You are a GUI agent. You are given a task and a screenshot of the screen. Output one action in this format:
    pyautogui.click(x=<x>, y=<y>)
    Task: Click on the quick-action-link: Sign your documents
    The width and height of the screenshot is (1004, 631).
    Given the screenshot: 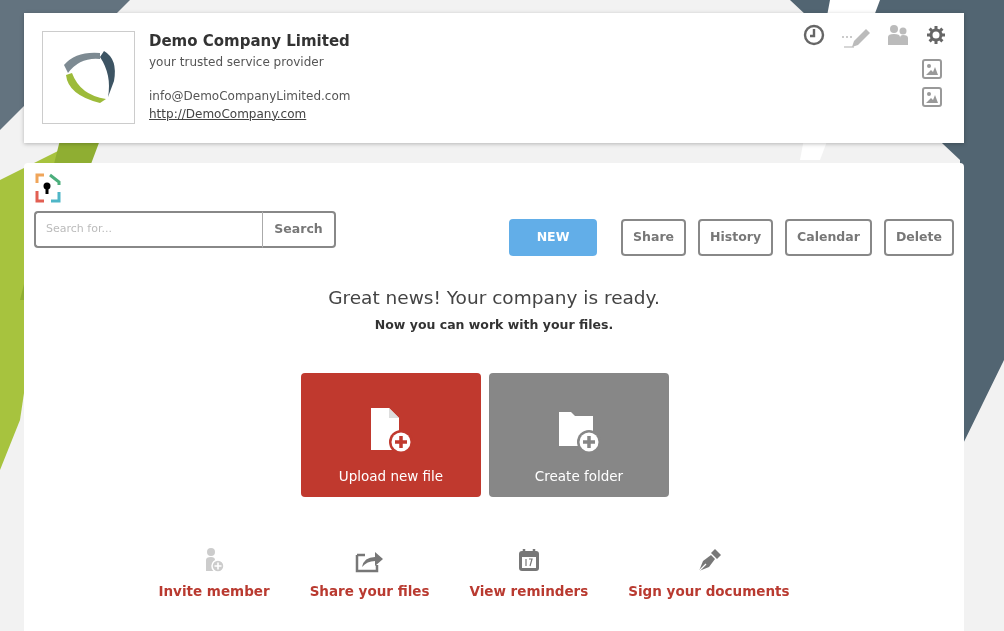 What is the action you would take?
    pyautogui.click(x=709, y=590)
    